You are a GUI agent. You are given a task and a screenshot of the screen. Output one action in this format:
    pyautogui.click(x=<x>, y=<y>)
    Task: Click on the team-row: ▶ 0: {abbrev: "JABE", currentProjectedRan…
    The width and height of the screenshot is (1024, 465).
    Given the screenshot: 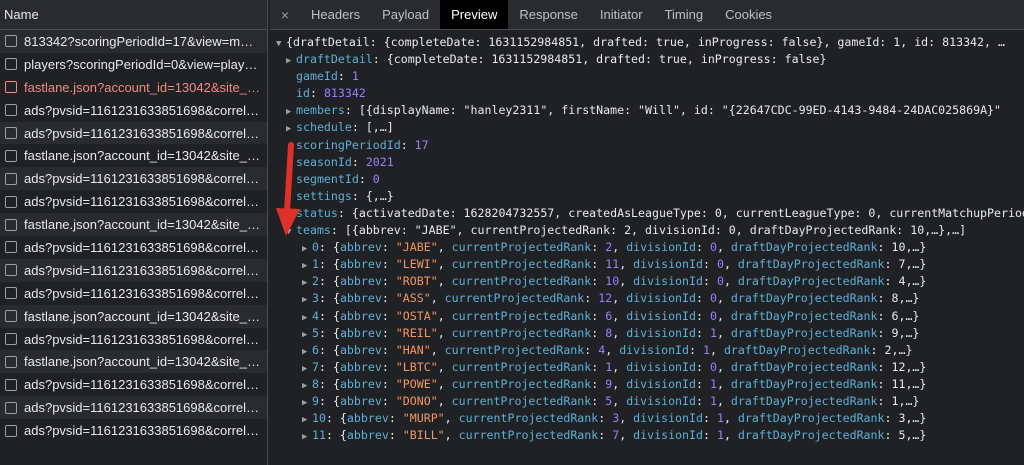 What is the action you would take?
    pyautogui.click(x=650, y=247)
    